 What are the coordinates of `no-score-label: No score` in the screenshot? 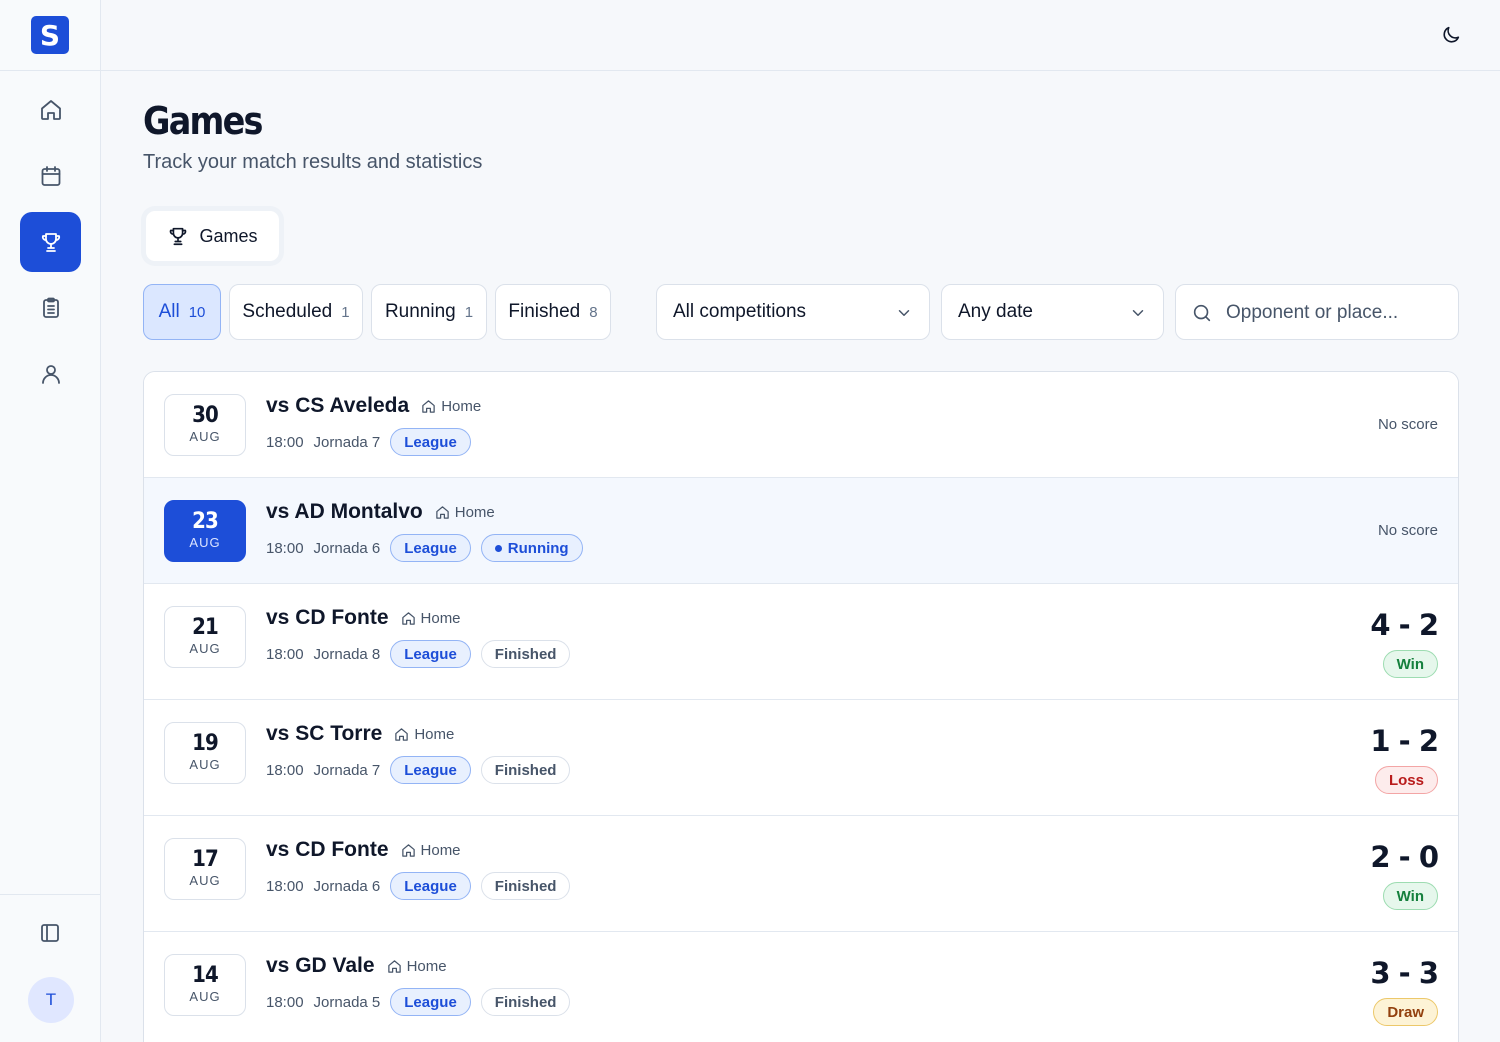 It's located at (1407, 424).